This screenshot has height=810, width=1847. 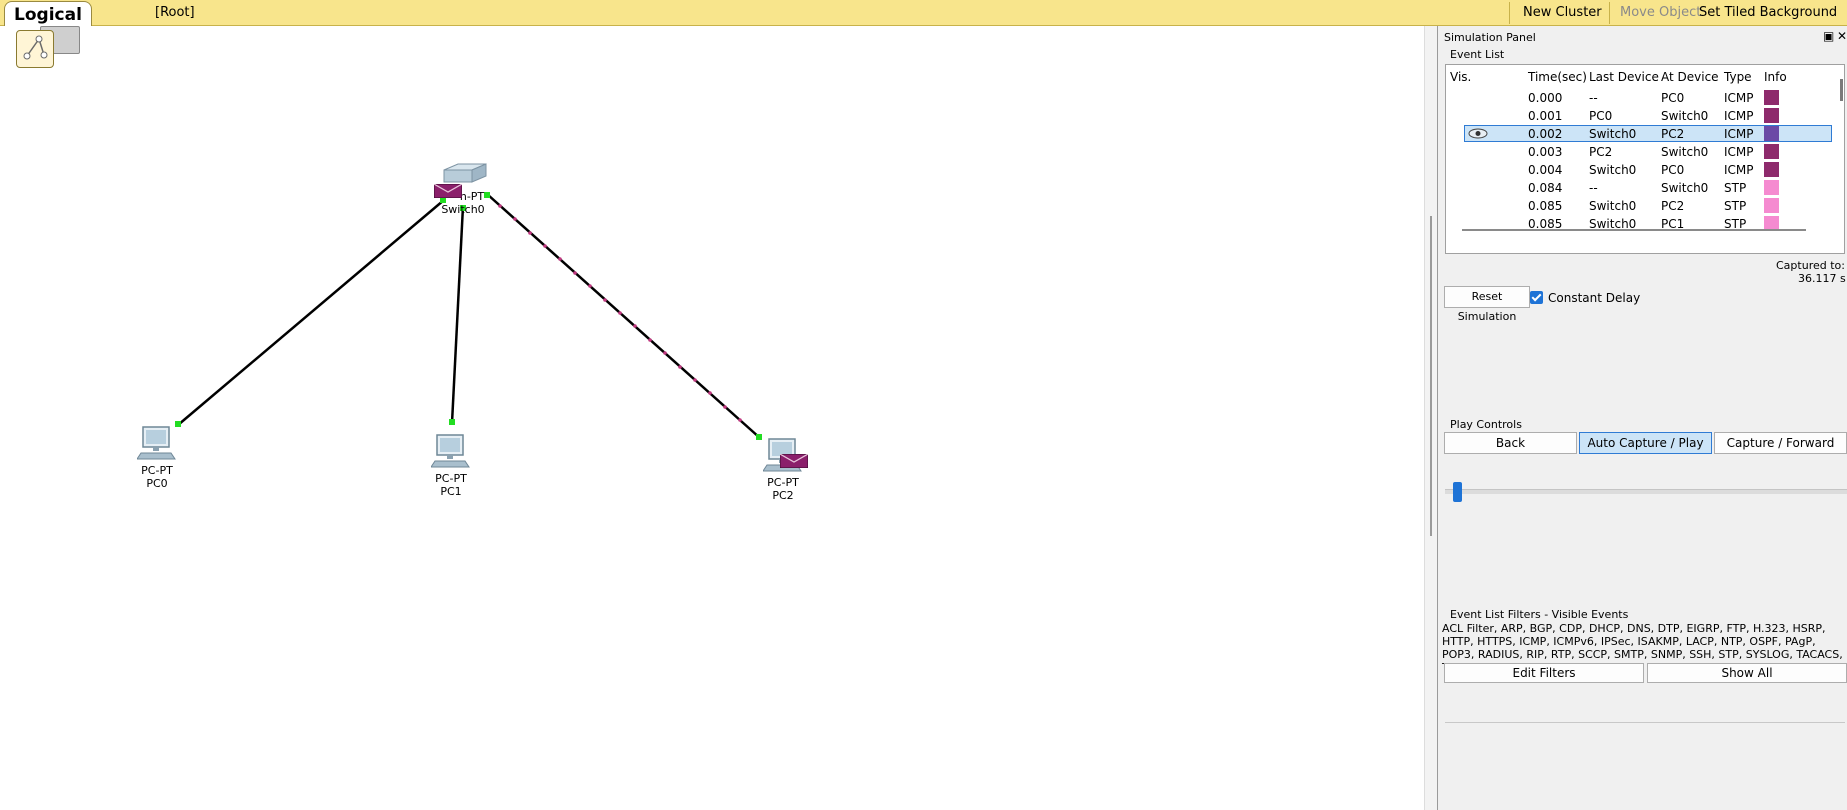 What do you see at coordinates (1539, 614) in the screenshot?
I see `event-filters-label: Event List Filters - Visible Events` at bounding box center [1539, 614].